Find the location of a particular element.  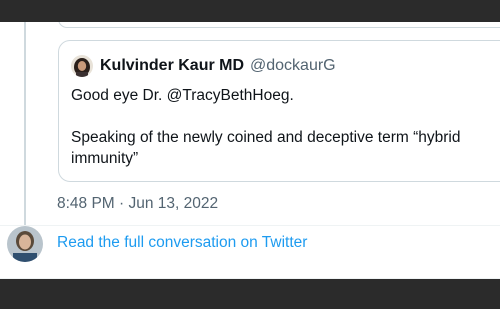

divider is located at coordinates (250, 225).